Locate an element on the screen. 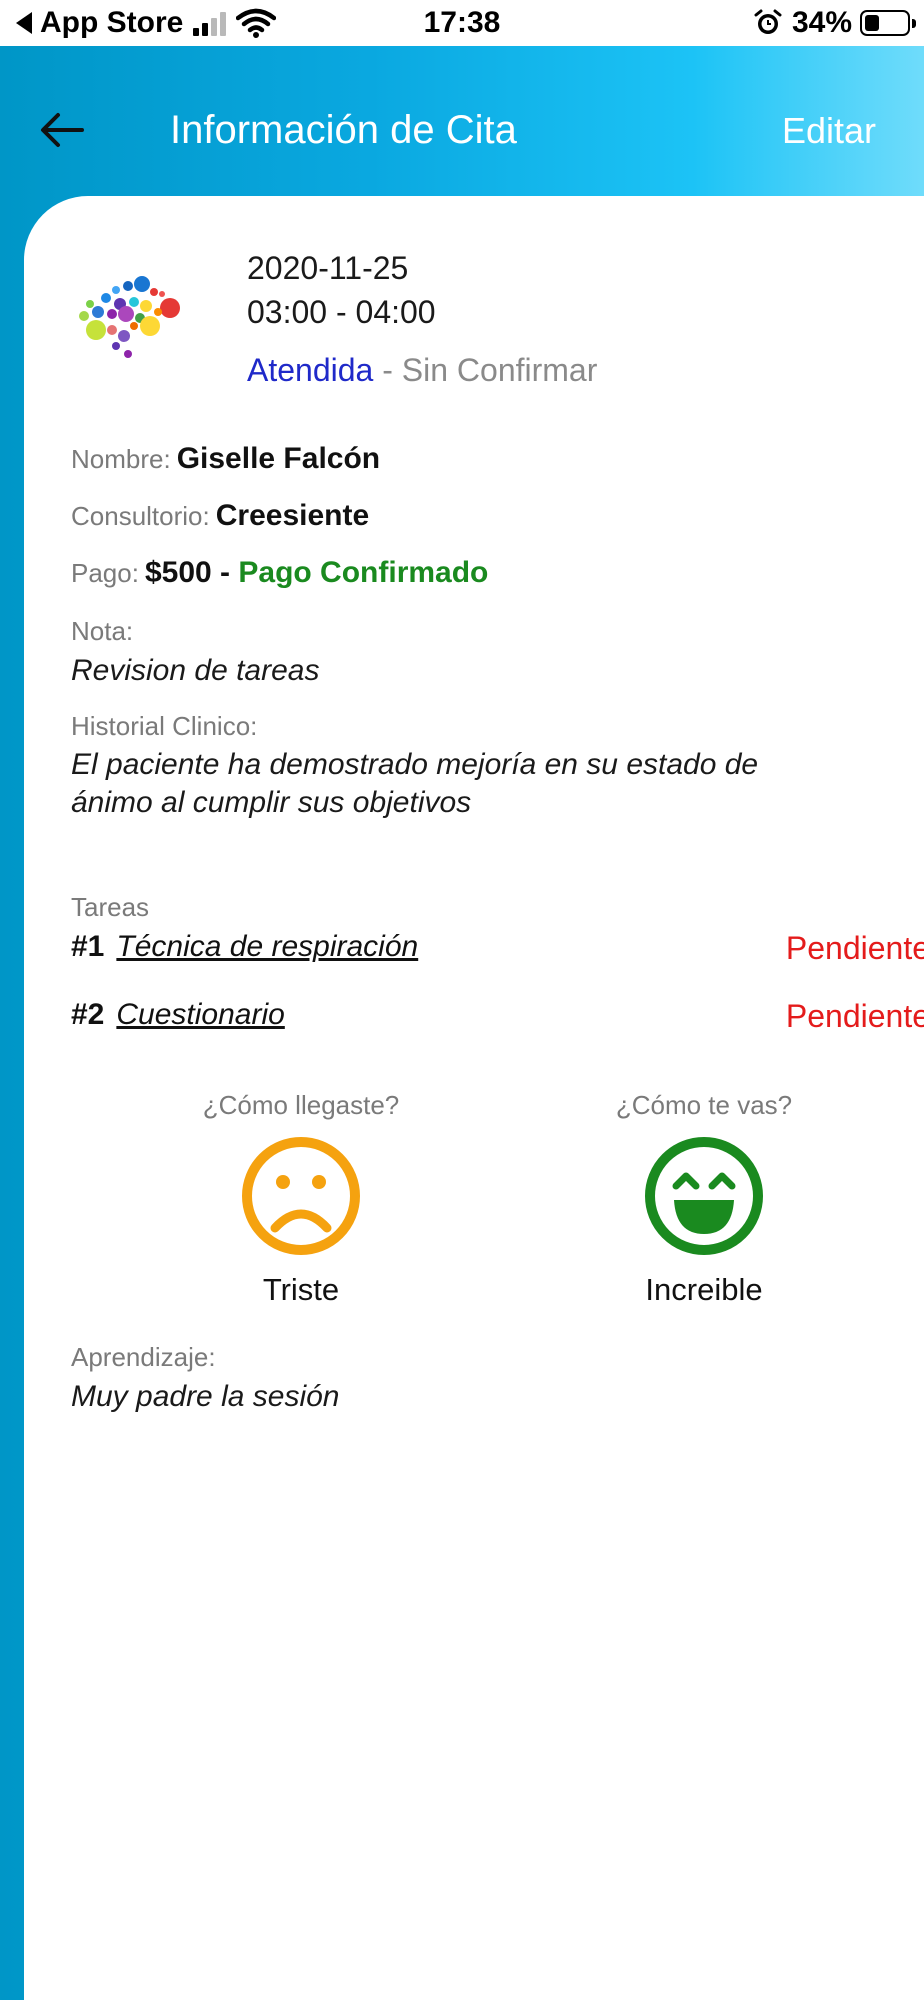 Image resolution: width=924 pixels, height=2000 pixels. page-title: Información de Cita is located at coordinates (343, 130).